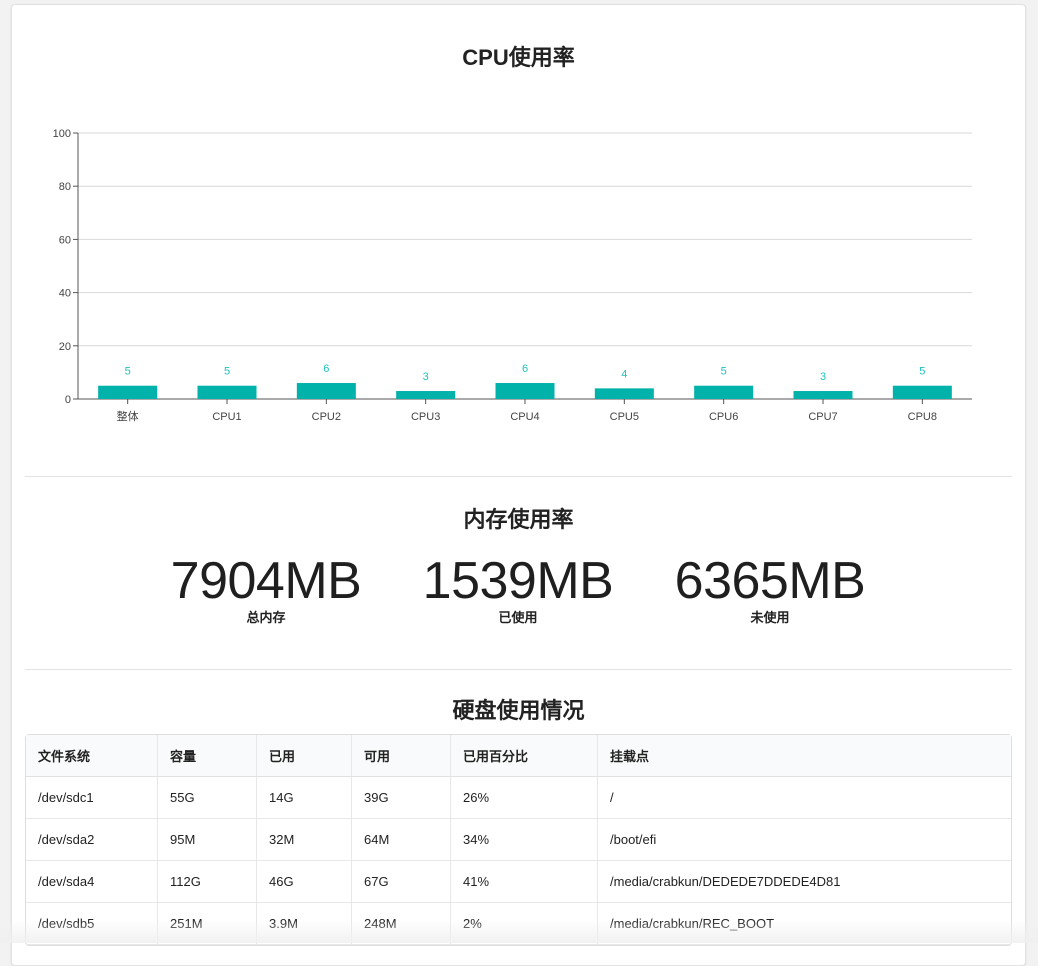  Describe the element at coordinates (523, 882) in the screenshot. I see `table-cell: 41%` at that location.